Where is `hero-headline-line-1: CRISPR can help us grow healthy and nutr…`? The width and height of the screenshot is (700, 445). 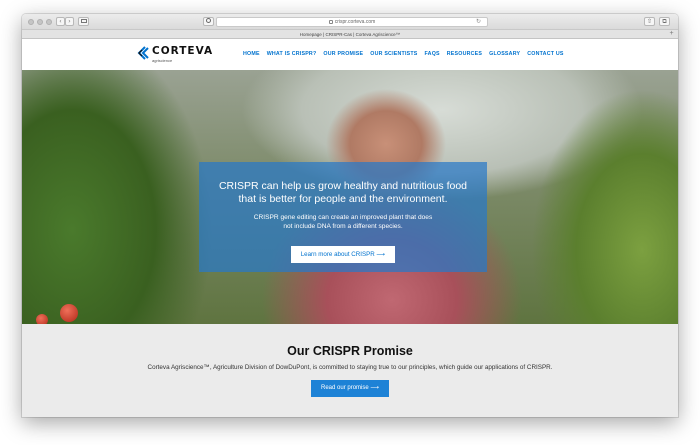 hero-headline-line-1: CRISPR can help us grow healthy and nutr… is located at coordinates (343, 186).